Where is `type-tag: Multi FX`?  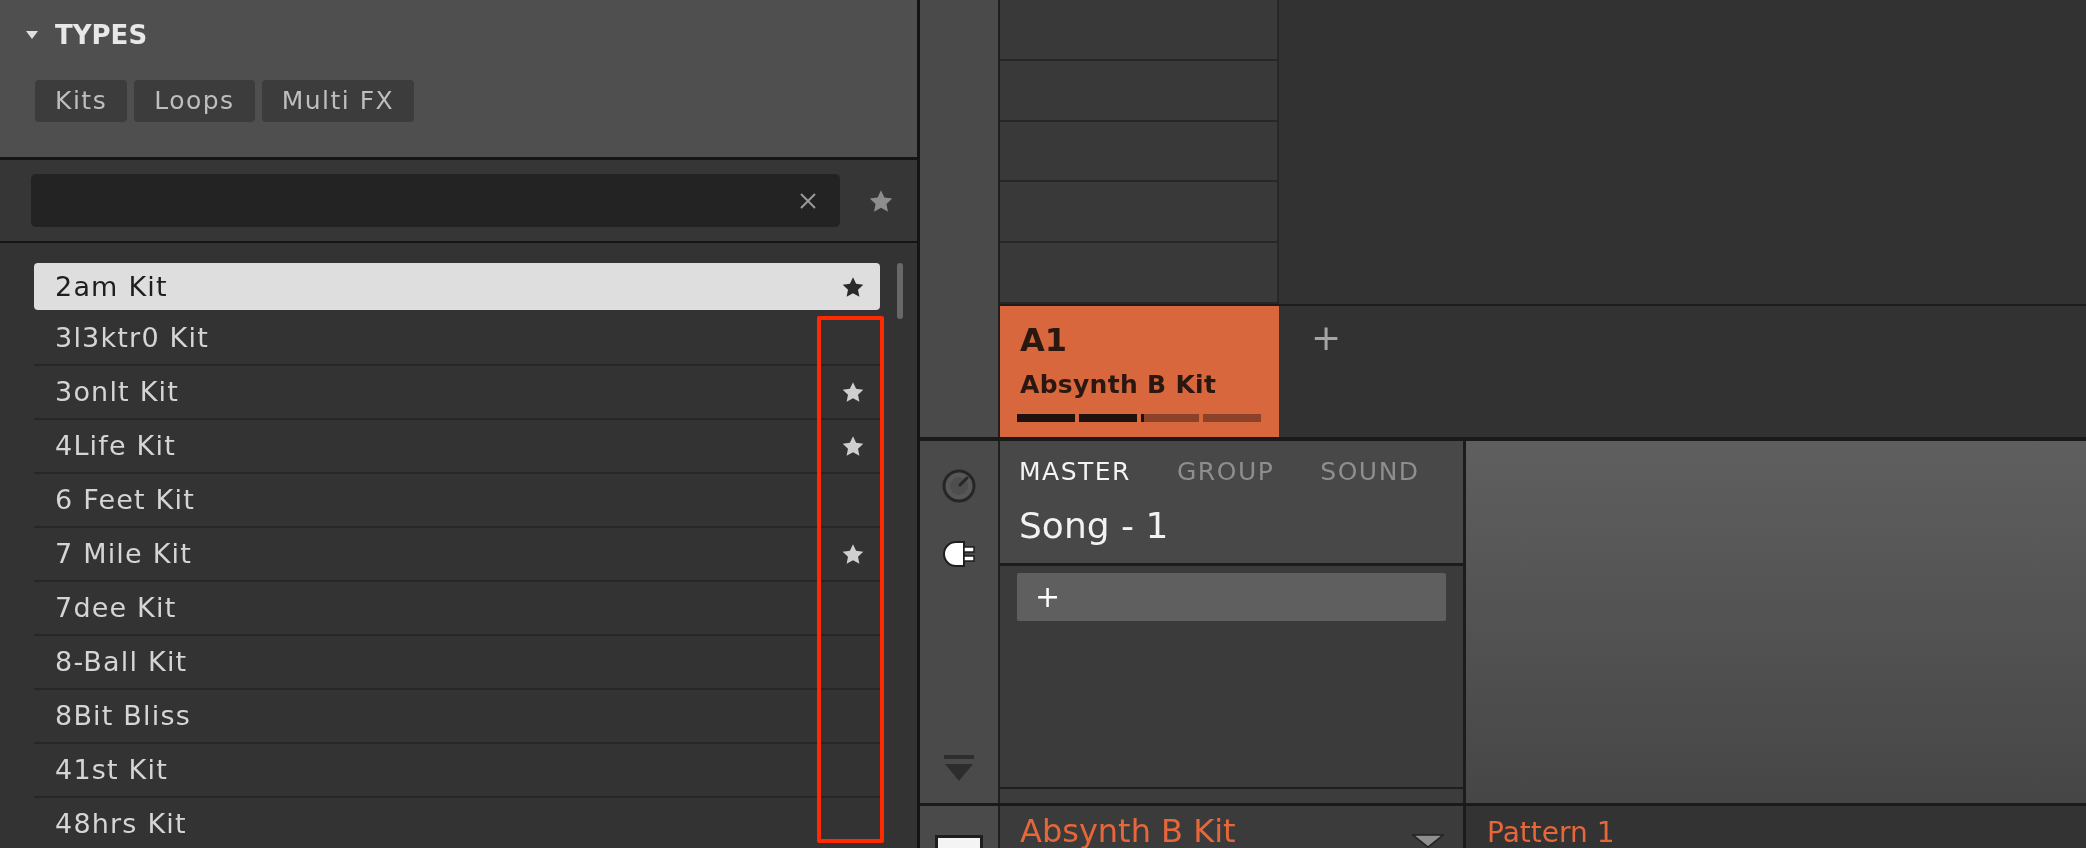
type-tag: Multi FX is located at coordinates (338, 101).